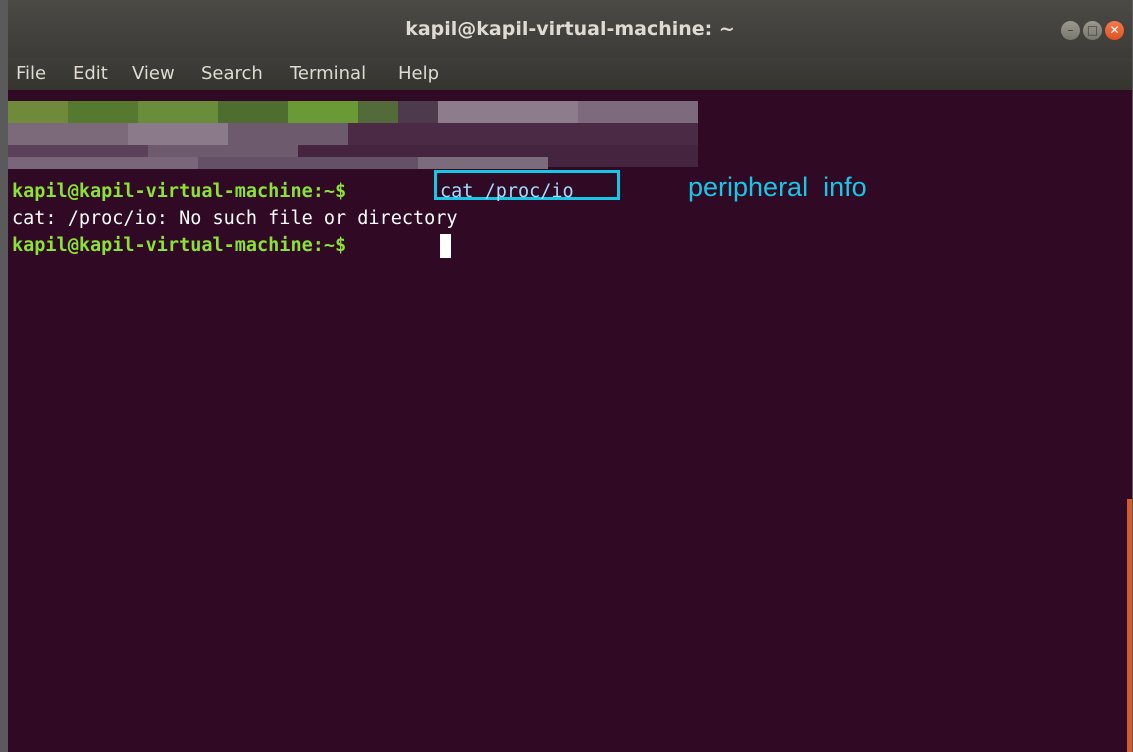  I want to click on title-bar: kapil@kapil-virtual-machine: ~ – □ ✕, so click(570, 29).